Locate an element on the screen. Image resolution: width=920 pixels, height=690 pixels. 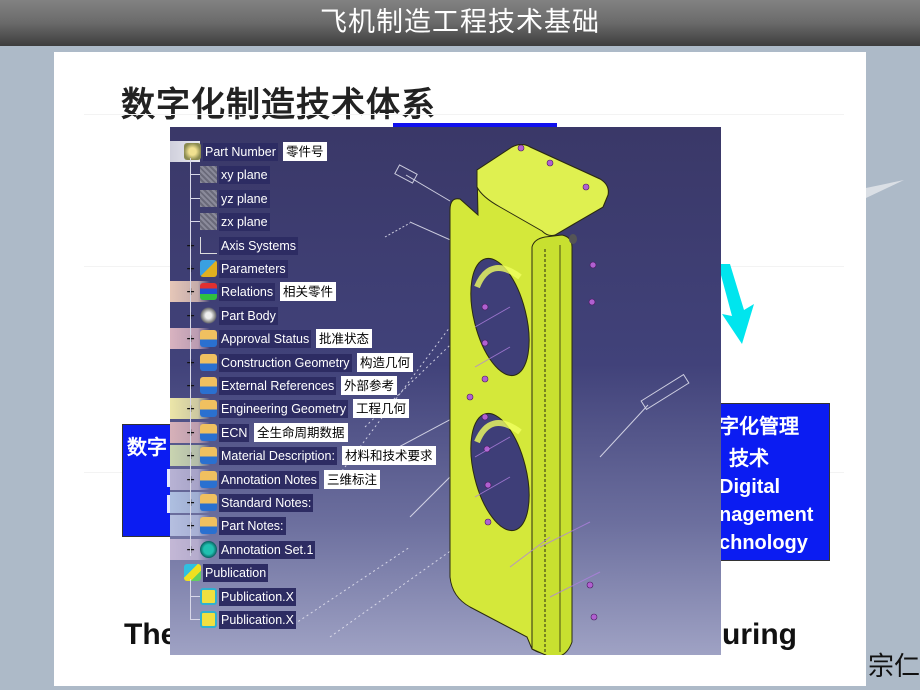
arrow-down-icon is located at coordinates (736, 304).